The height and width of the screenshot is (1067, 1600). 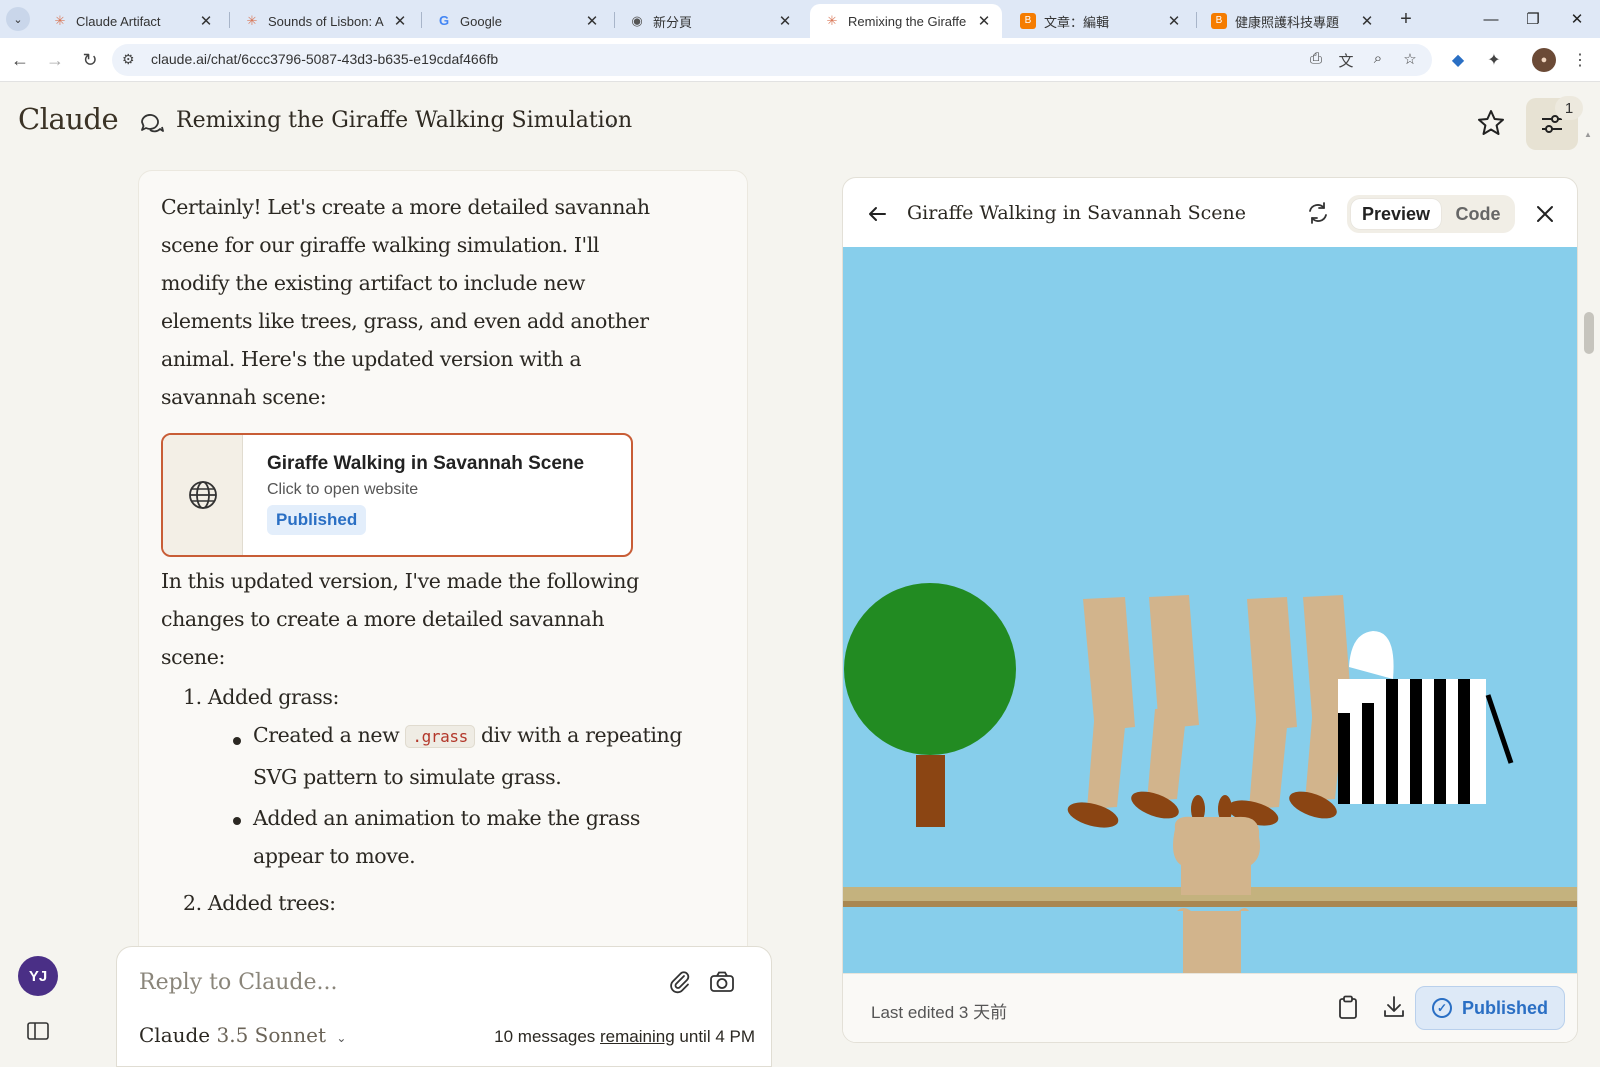 What do you see at coordinates (1580, 60) in the screenshot?
I see `browser-menu-icon: ⋮` at bounding box center [1580, 60].